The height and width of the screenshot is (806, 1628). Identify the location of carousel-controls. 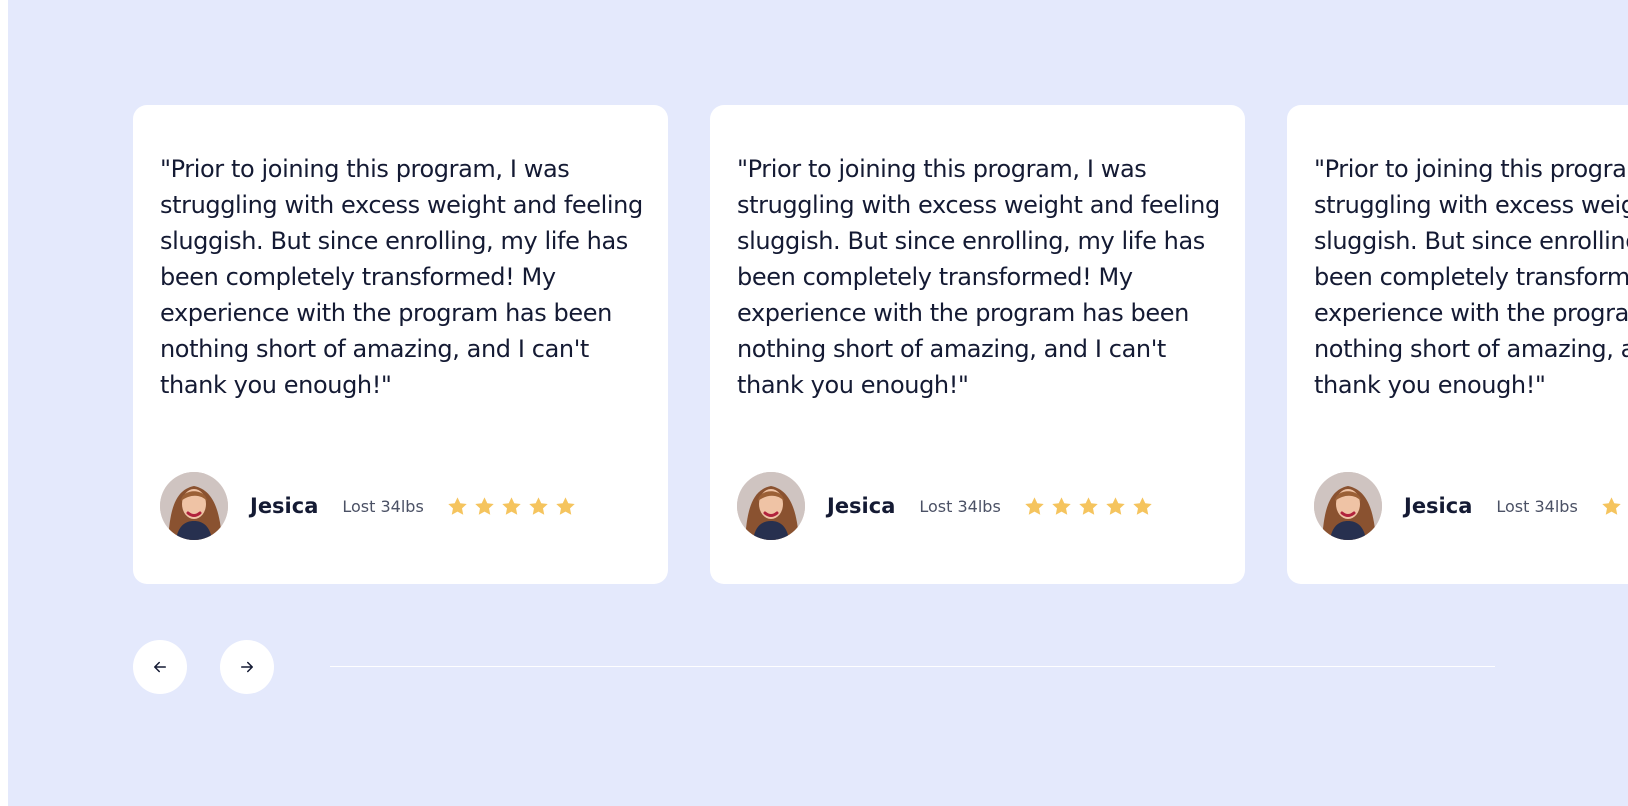
(818, 667).